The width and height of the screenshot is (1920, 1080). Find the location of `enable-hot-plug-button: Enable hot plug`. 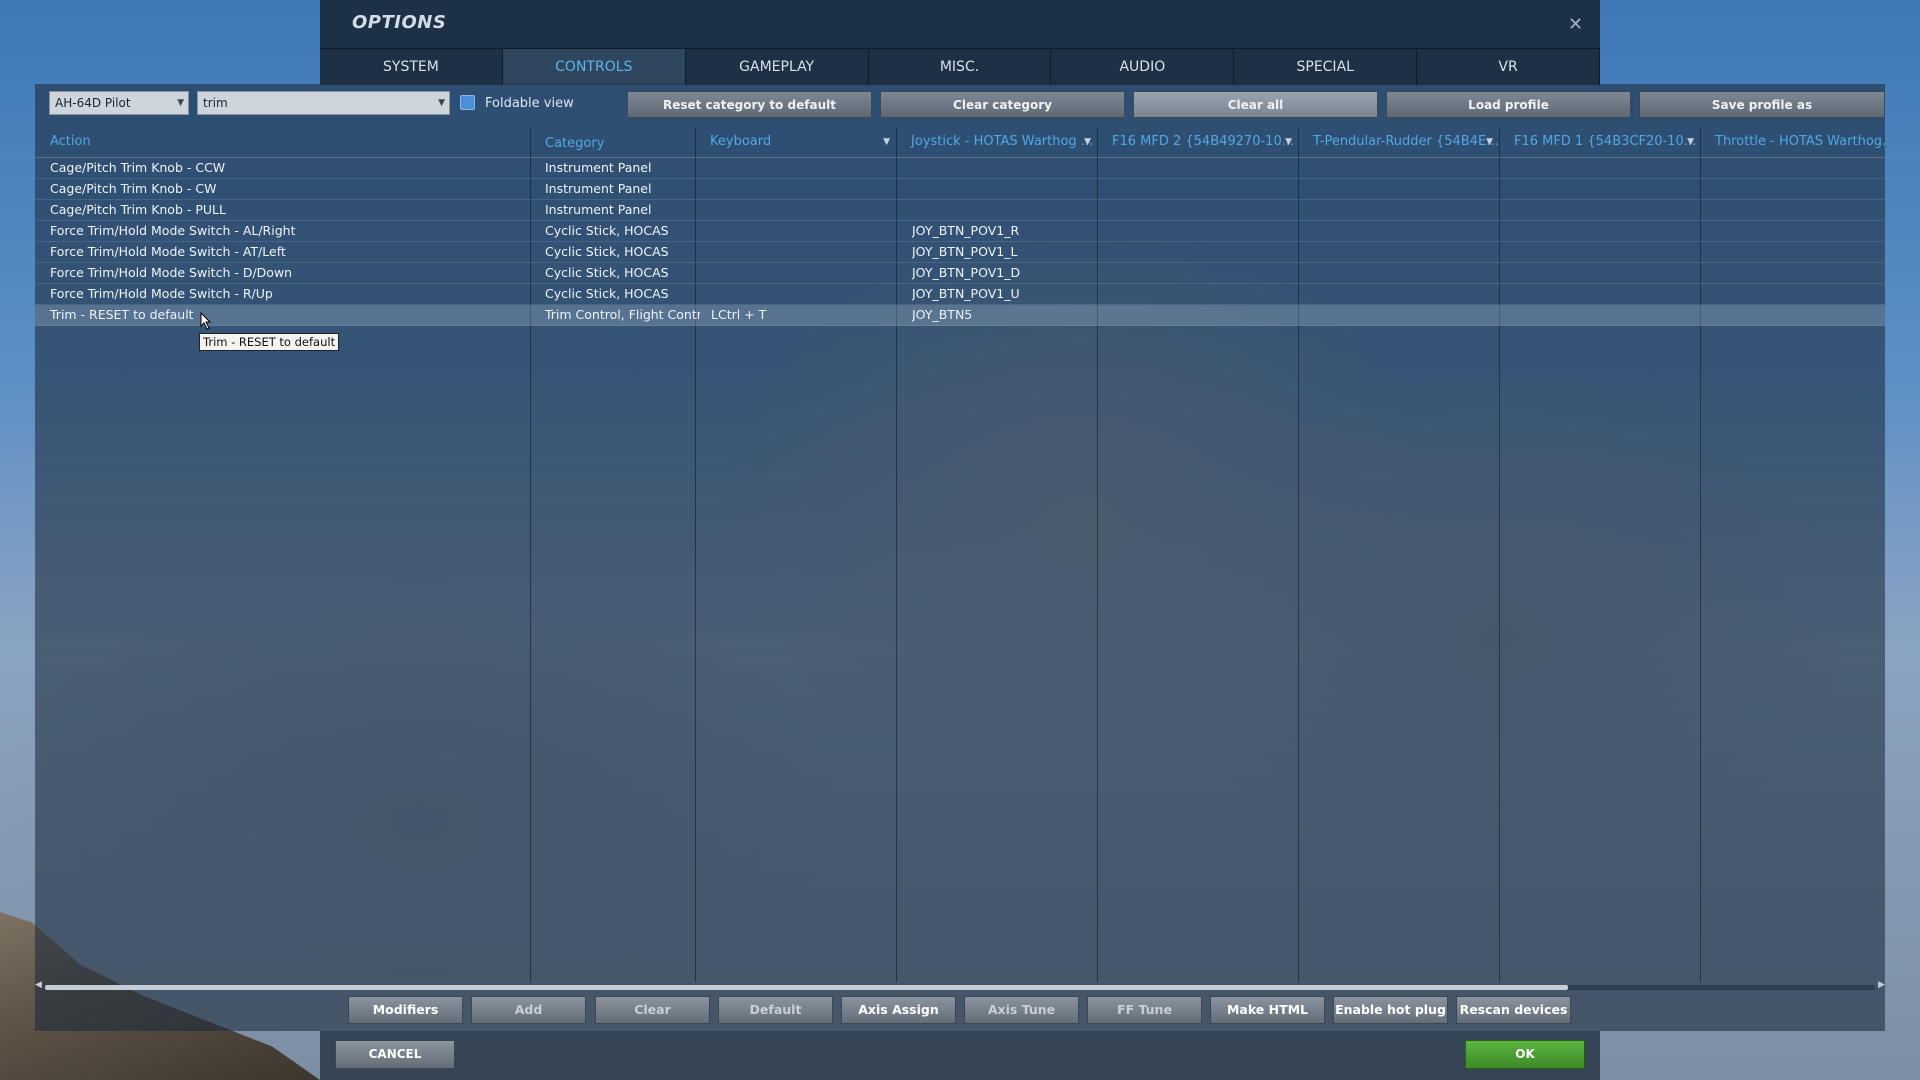

enable-hot-plug-button: Enable hot plug is located at coordinates (1390, 1010).